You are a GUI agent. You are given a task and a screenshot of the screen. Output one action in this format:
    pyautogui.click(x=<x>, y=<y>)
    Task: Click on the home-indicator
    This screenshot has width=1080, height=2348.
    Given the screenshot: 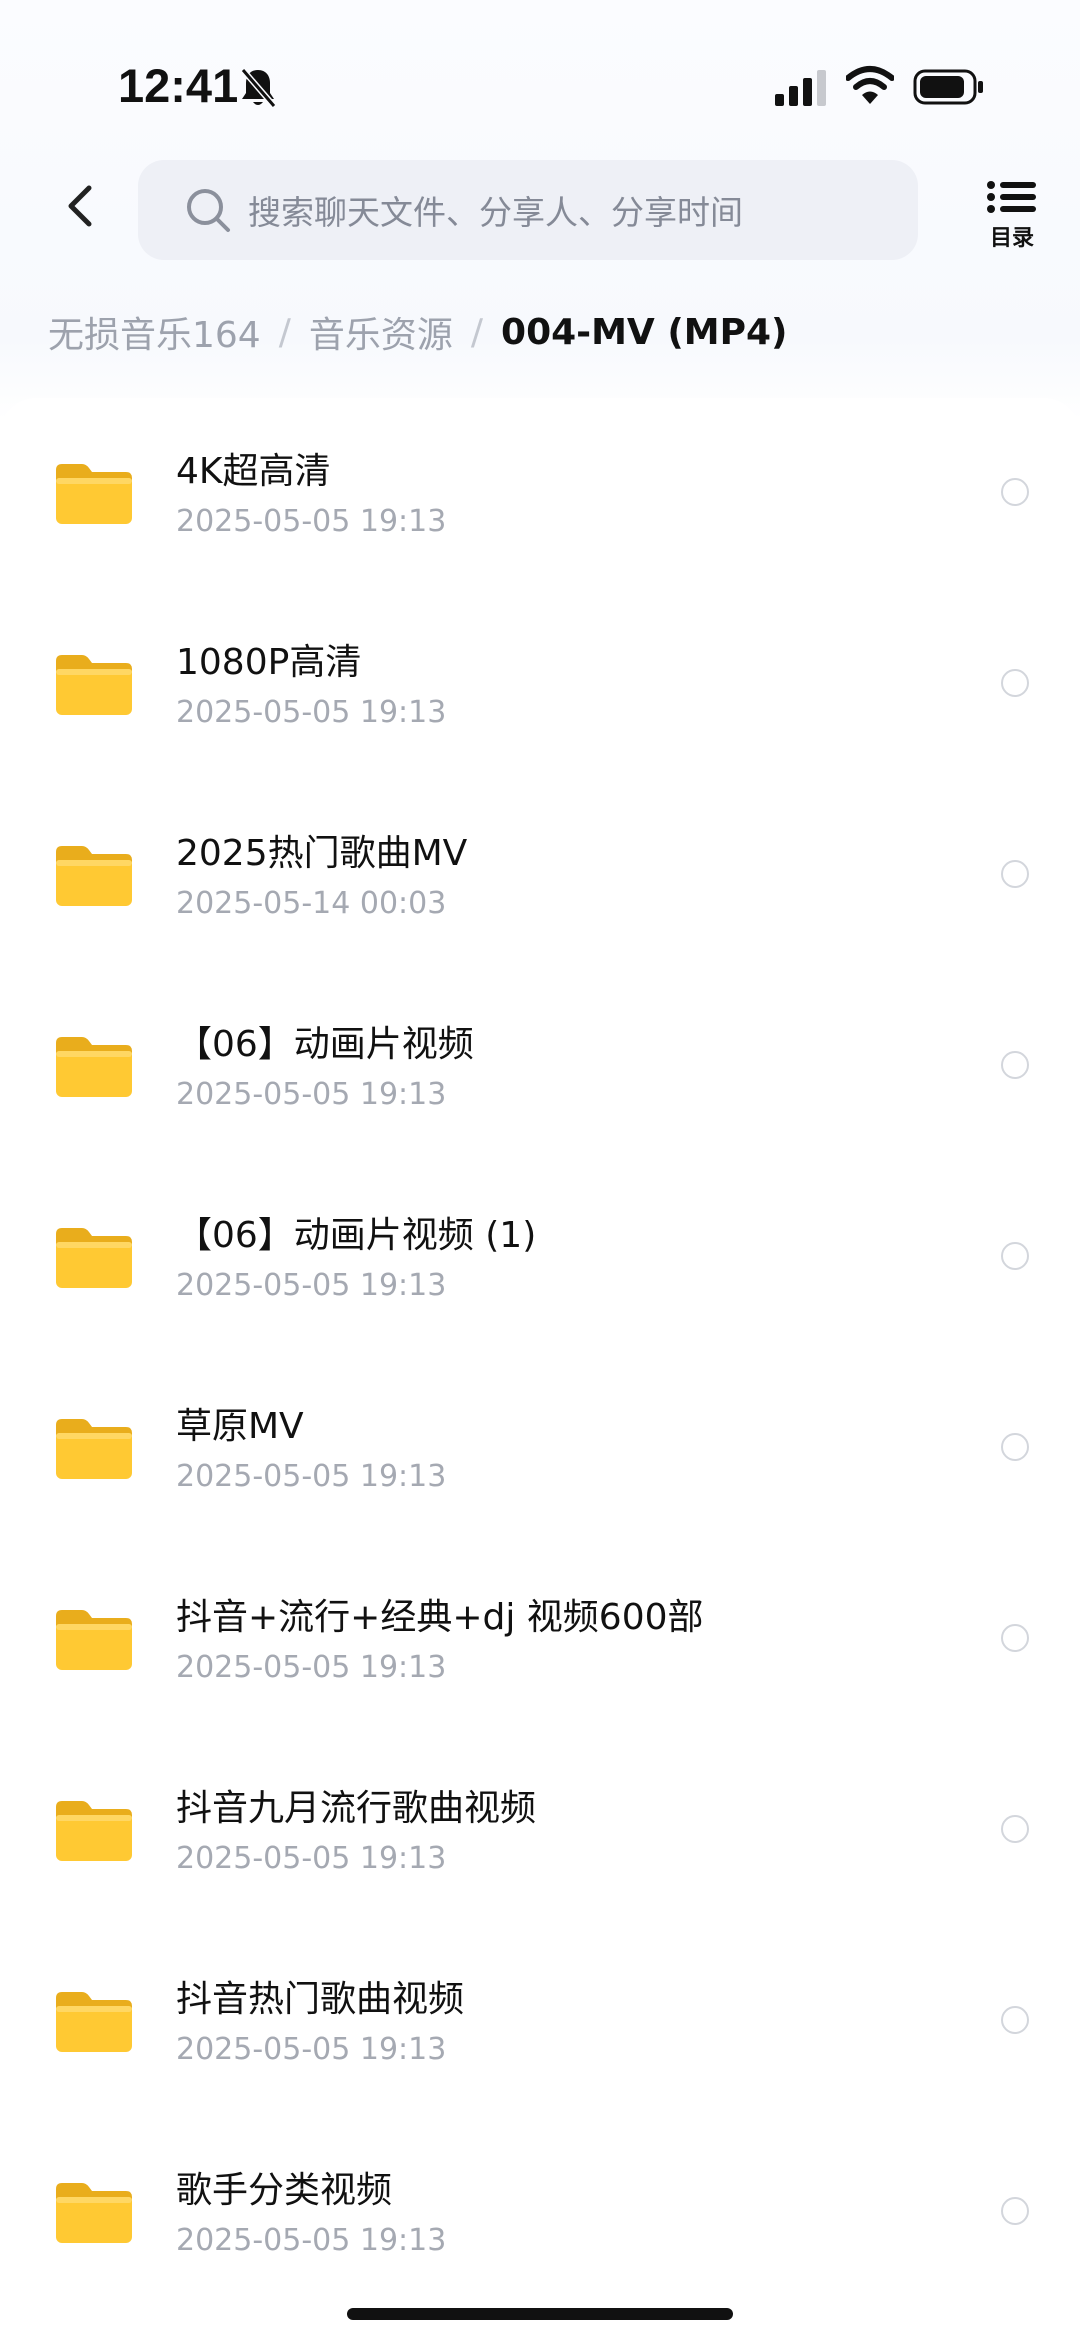 What is the action you would take?
    pyautogui.click(x=540, y=2314)
    